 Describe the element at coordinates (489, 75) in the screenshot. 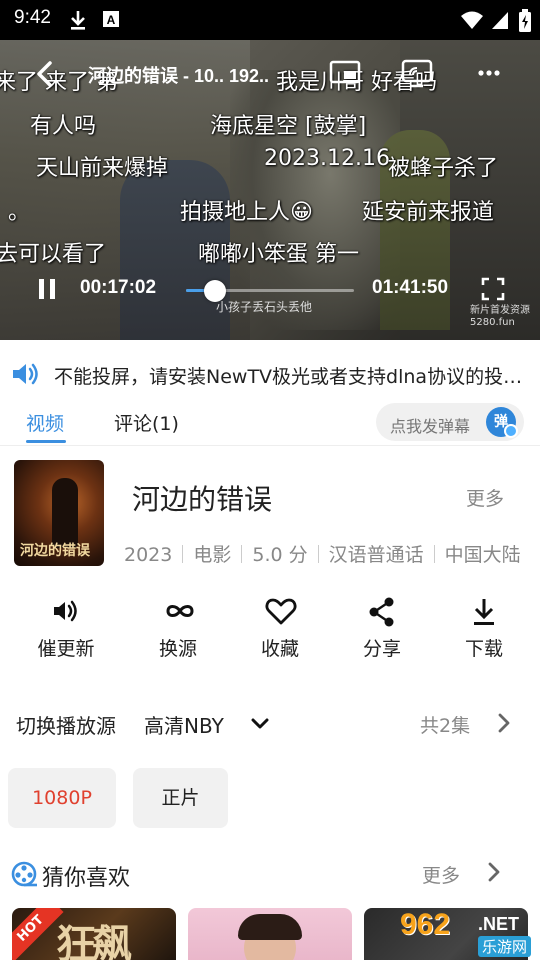

I see `more-options-icon` at that location.